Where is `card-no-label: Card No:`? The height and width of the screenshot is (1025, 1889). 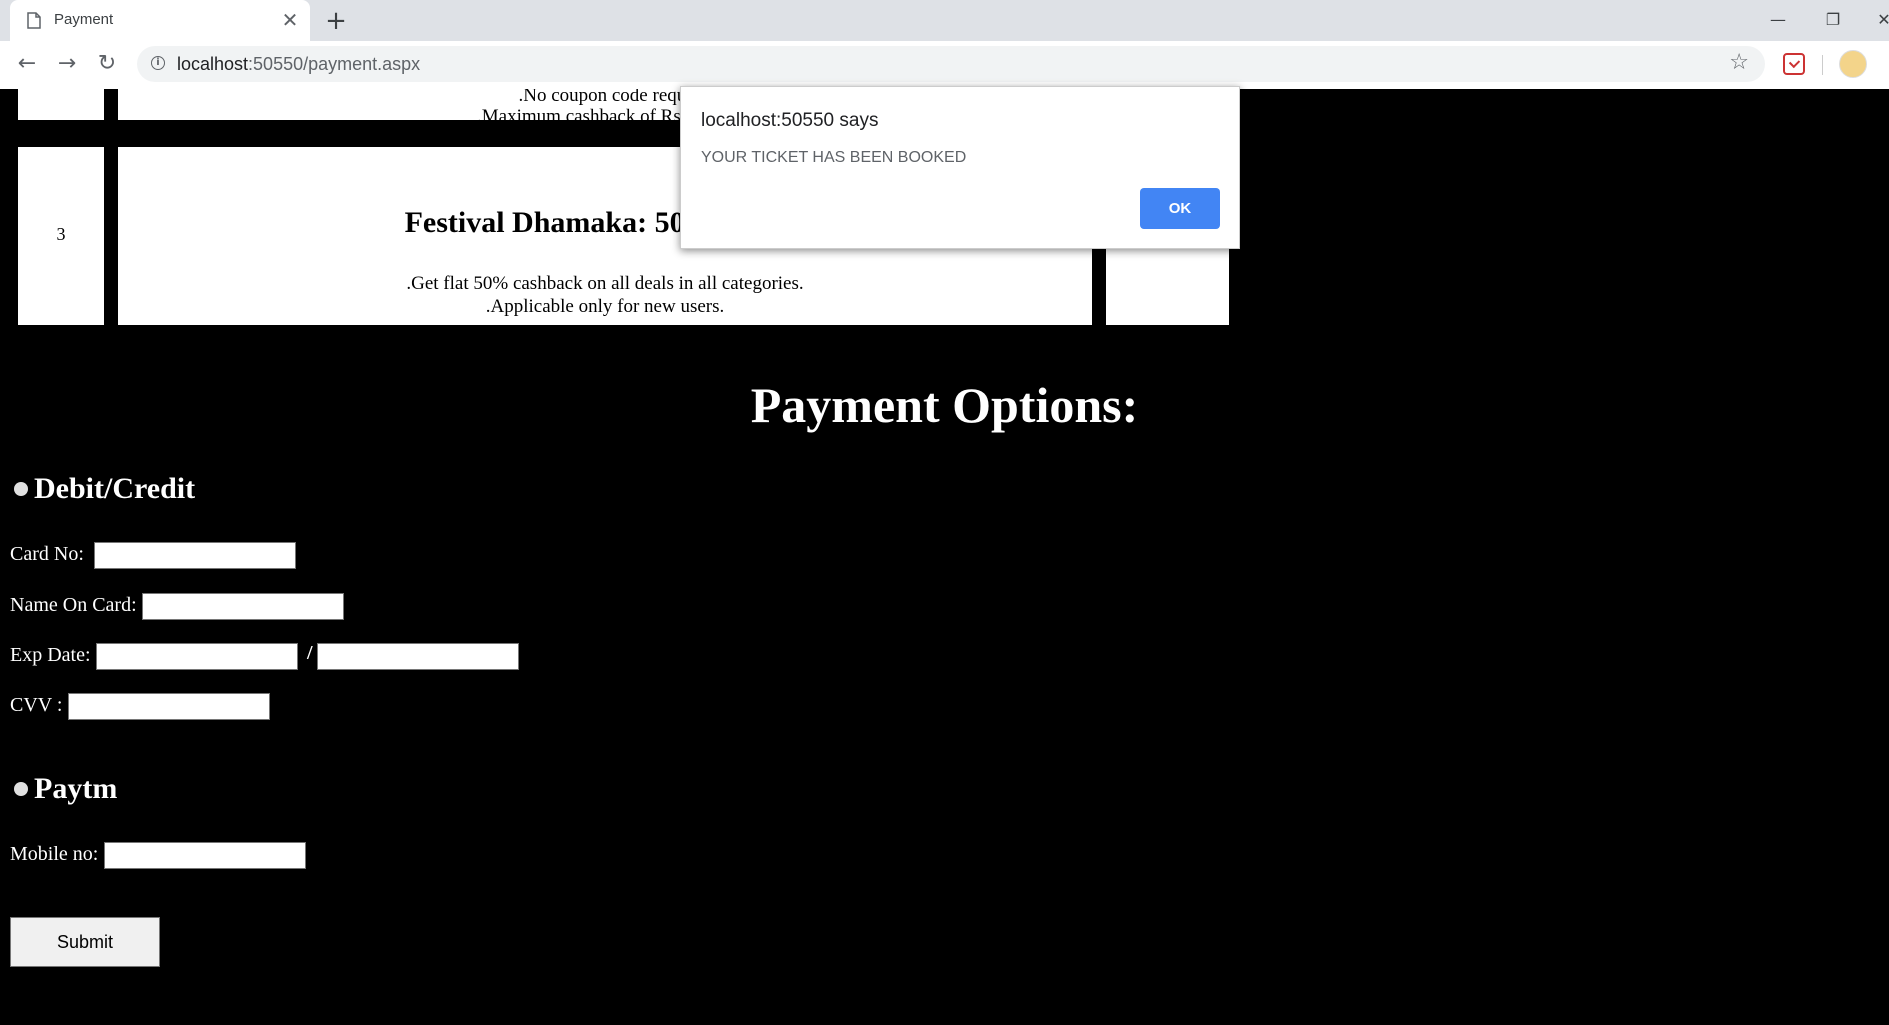 card-no-label: Card No: is located at coordinates (47, 554).